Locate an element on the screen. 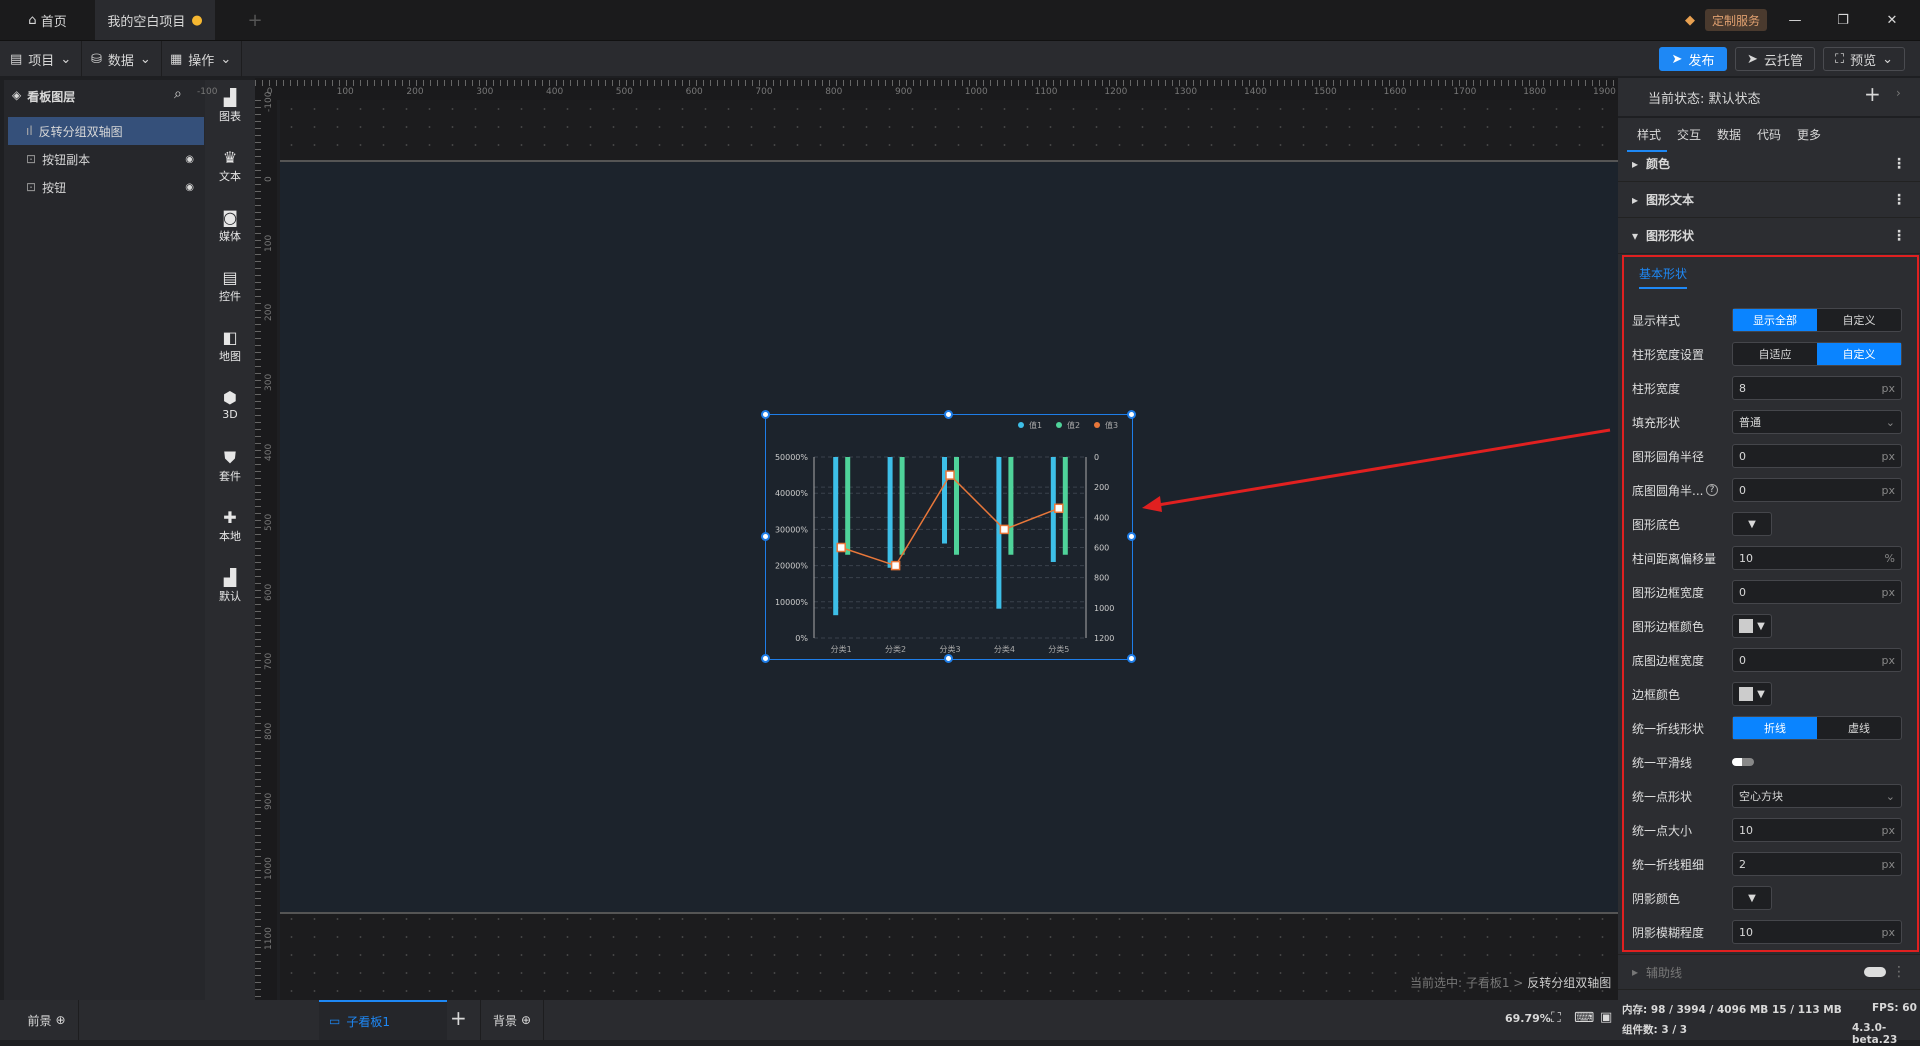 This screenshot has width=1920, height=1046. component-3d: ⬢ 3D is located at coordinates (230, 404).